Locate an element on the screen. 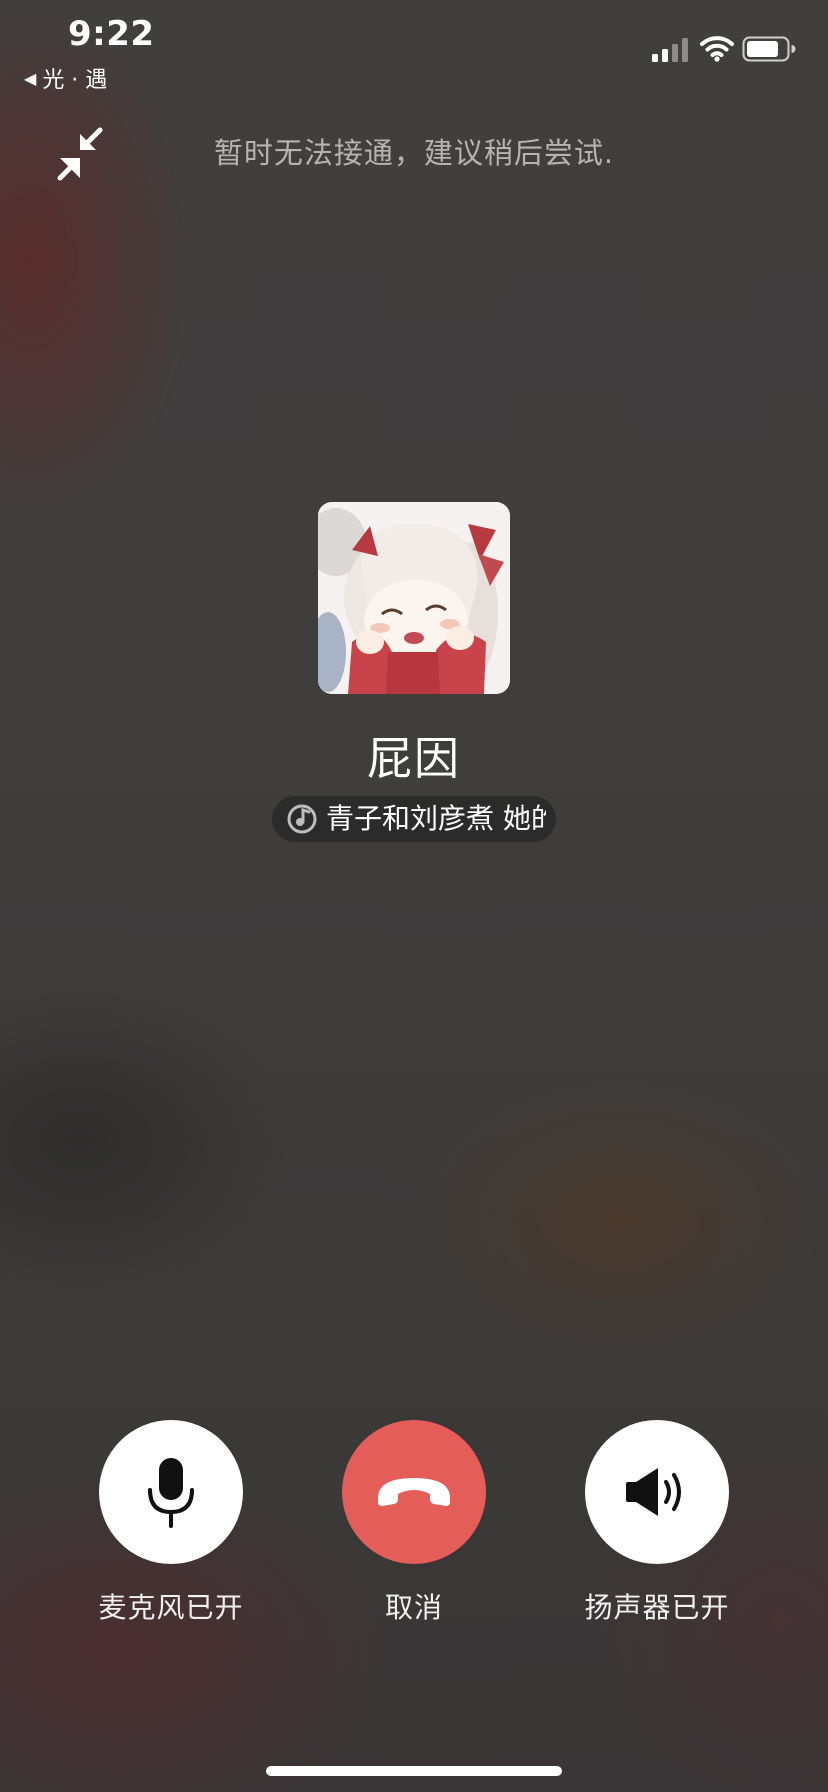  hang-up-label: 取消 is located at coordinates (413, 1607).